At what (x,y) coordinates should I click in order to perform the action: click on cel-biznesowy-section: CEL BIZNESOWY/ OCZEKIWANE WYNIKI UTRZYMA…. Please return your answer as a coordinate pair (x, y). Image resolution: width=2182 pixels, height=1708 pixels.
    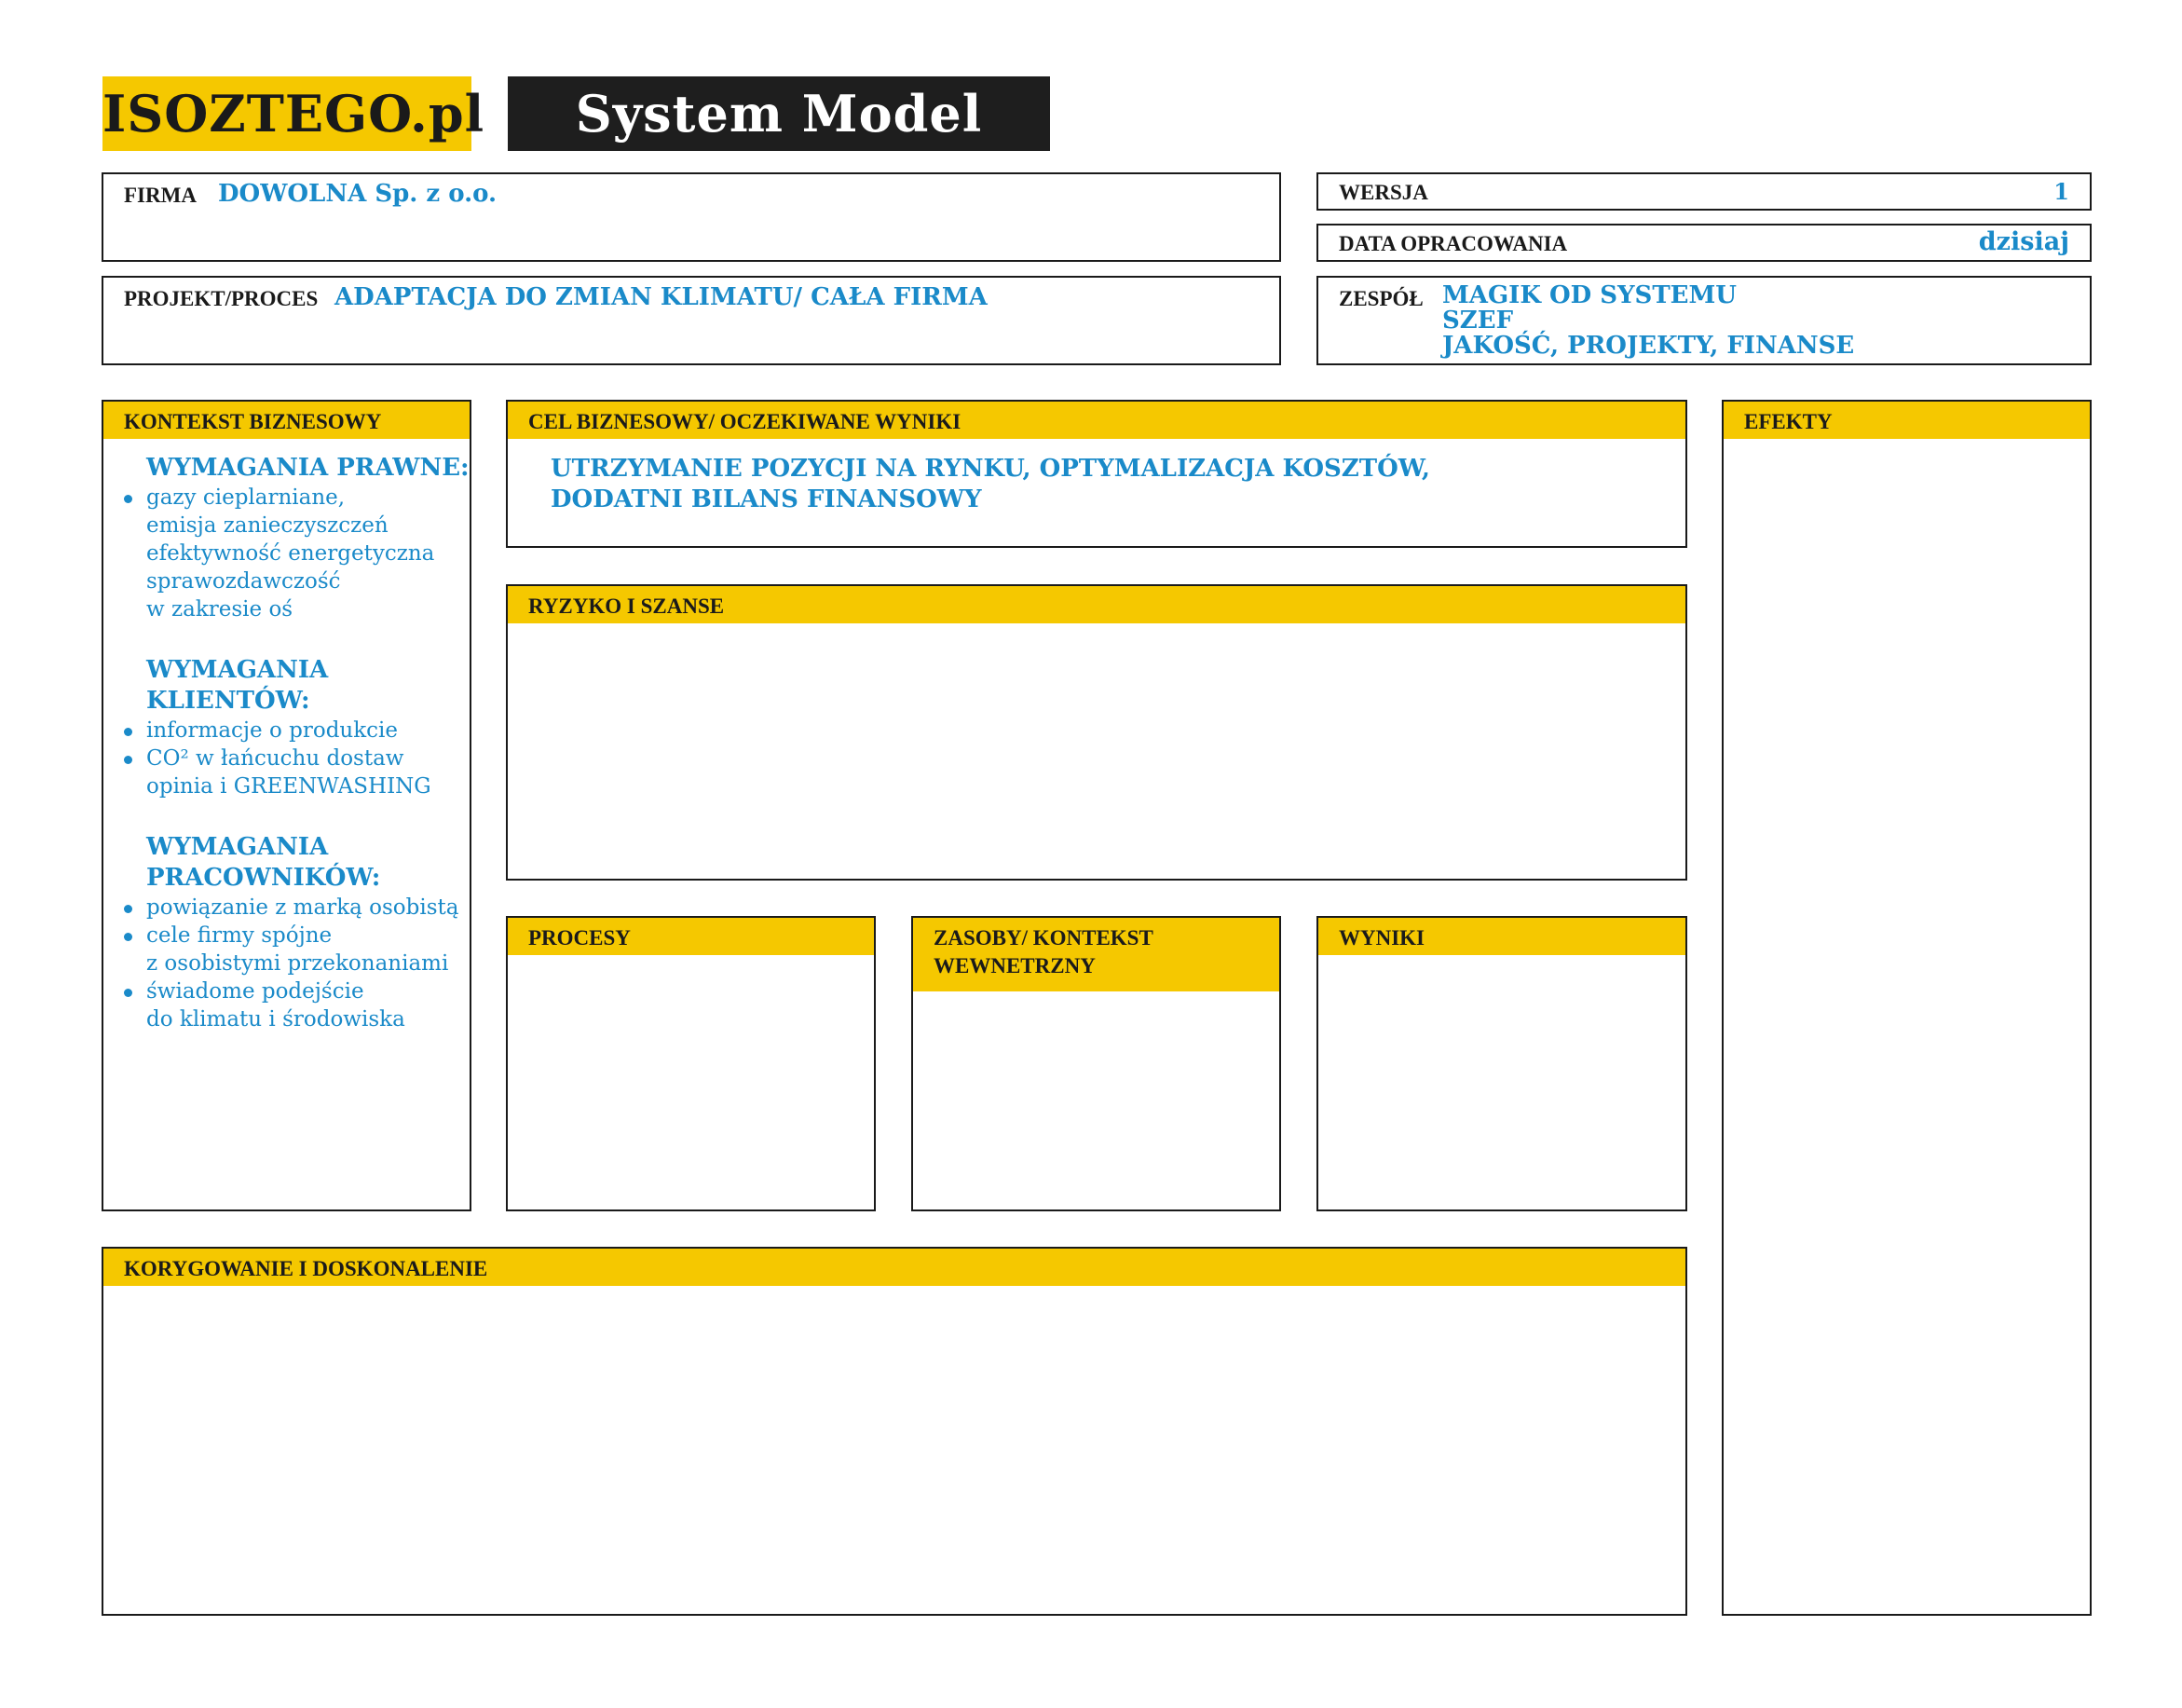
    Looking at the image, I should click on (1096, 474).